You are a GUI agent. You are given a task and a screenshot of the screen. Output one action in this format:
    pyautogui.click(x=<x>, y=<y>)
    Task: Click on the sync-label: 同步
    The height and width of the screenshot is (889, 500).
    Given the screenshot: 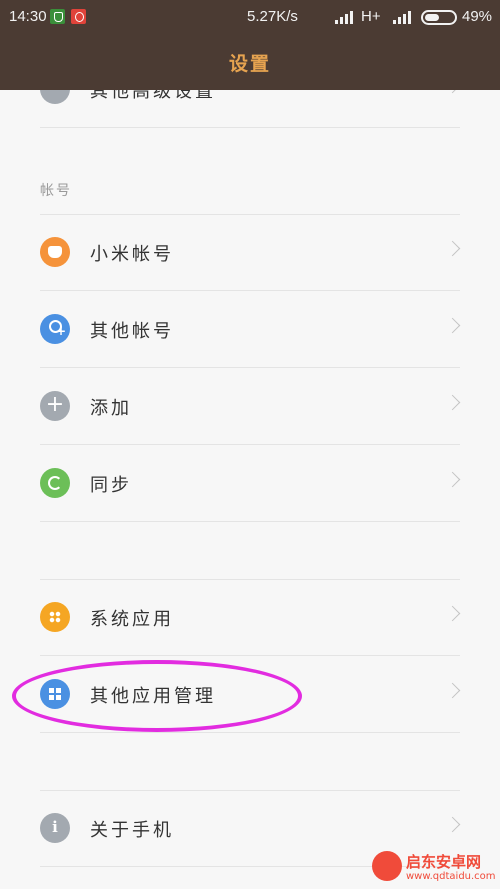 What is the action you would take?
    pyautogui.click(x=111, y=485)
    